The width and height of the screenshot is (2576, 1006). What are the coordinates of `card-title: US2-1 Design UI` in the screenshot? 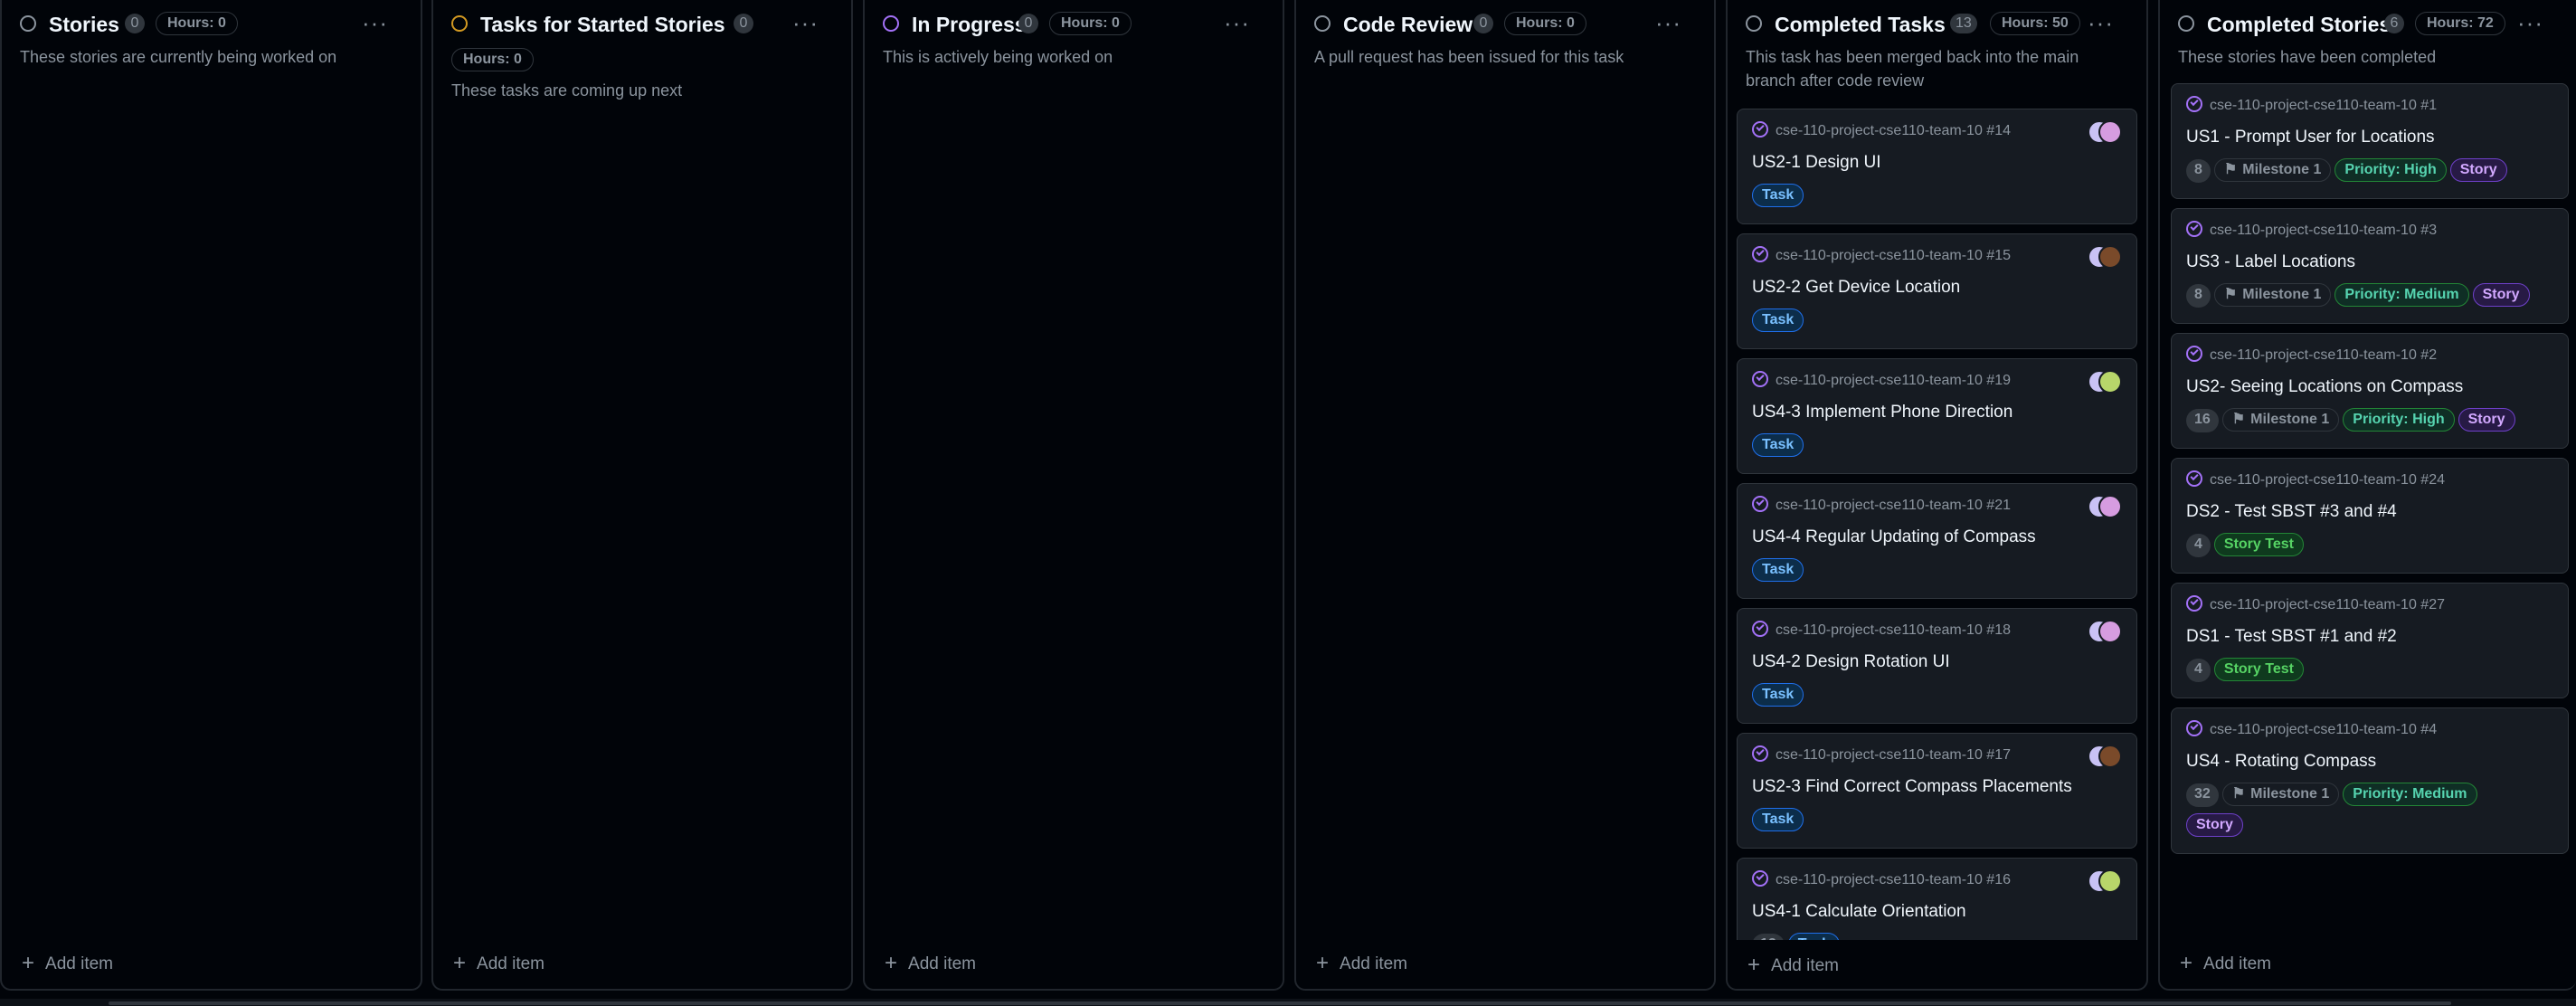 It's located at (1937, 163).